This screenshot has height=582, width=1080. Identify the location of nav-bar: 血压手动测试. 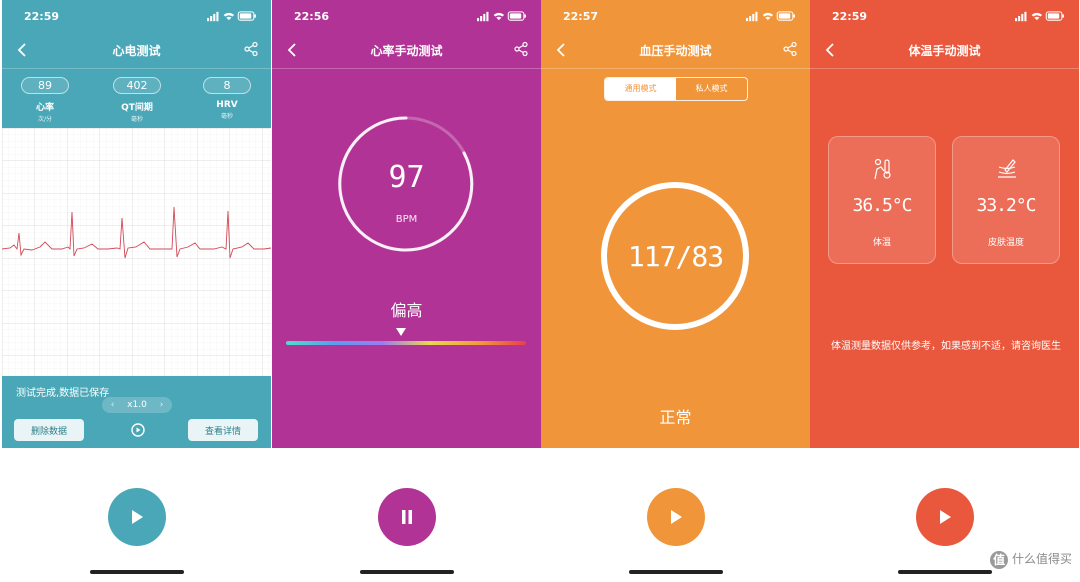
(675, 50).